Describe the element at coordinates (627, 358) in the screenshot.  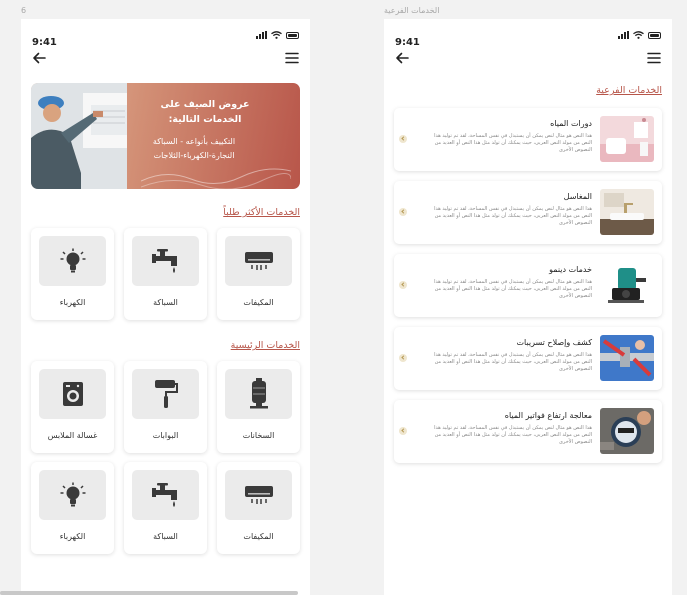
I see `leak-repair-photo` at that location.